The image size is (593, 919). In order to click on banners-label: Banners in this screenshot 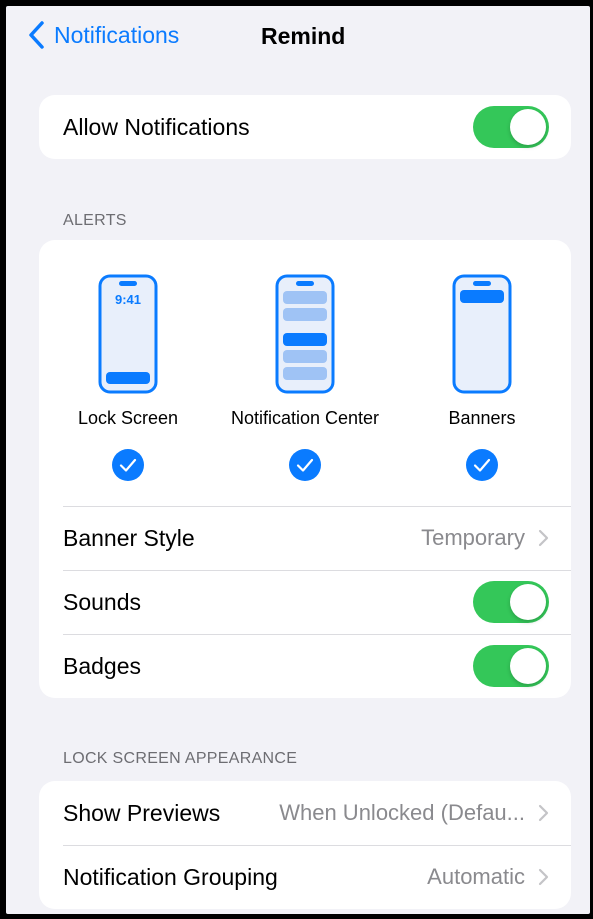, I will do `click(482, 418)`.